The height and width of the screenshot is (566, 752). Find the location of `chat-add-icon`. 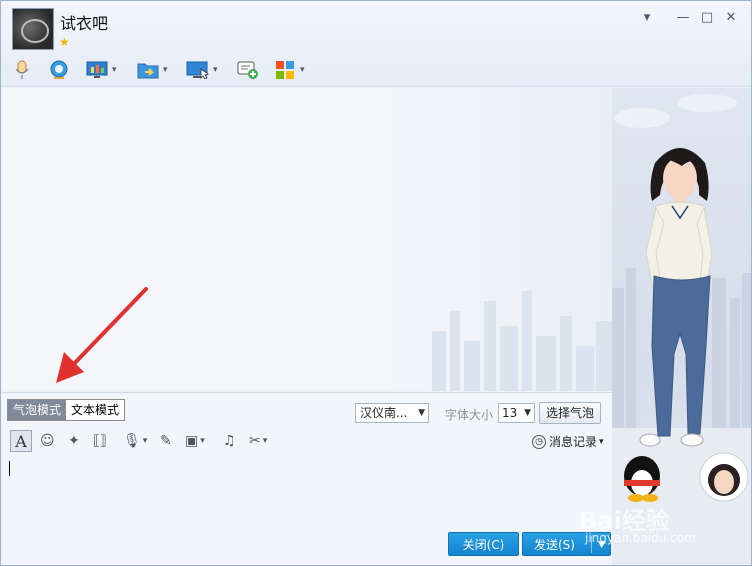

chat-add-icon is located at coordinates (248, 70).